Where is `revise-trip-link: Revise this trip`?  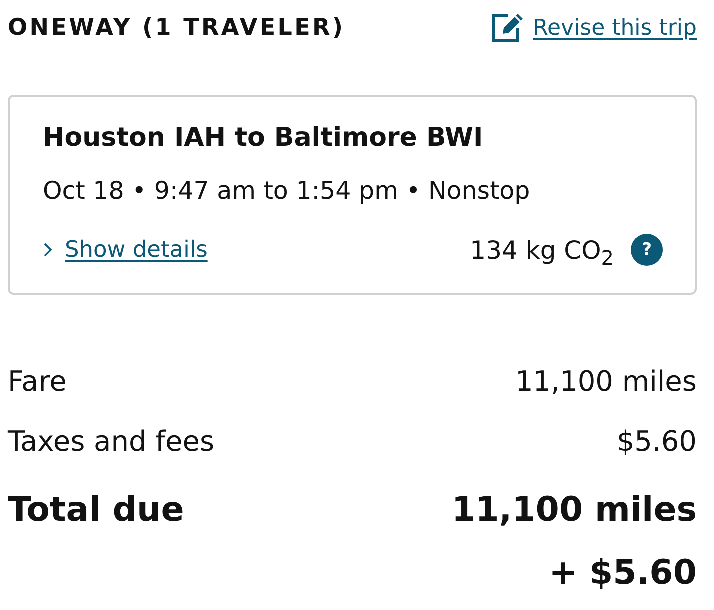
revise-trip-link: Revise this trip is located at coordinates (594, 28).